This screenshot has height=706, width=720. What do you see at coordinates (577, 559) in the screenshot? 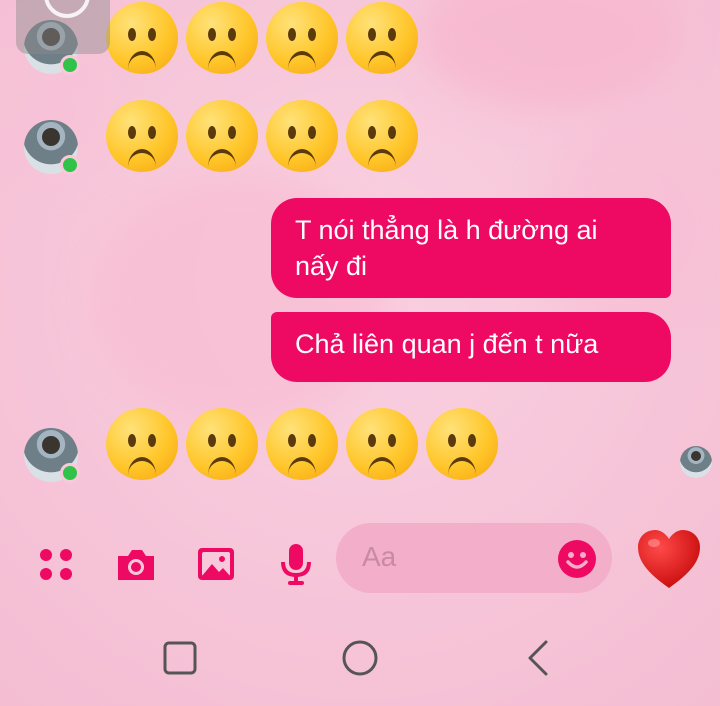
I see `emoji-icon` at bounding box center [577, 559].